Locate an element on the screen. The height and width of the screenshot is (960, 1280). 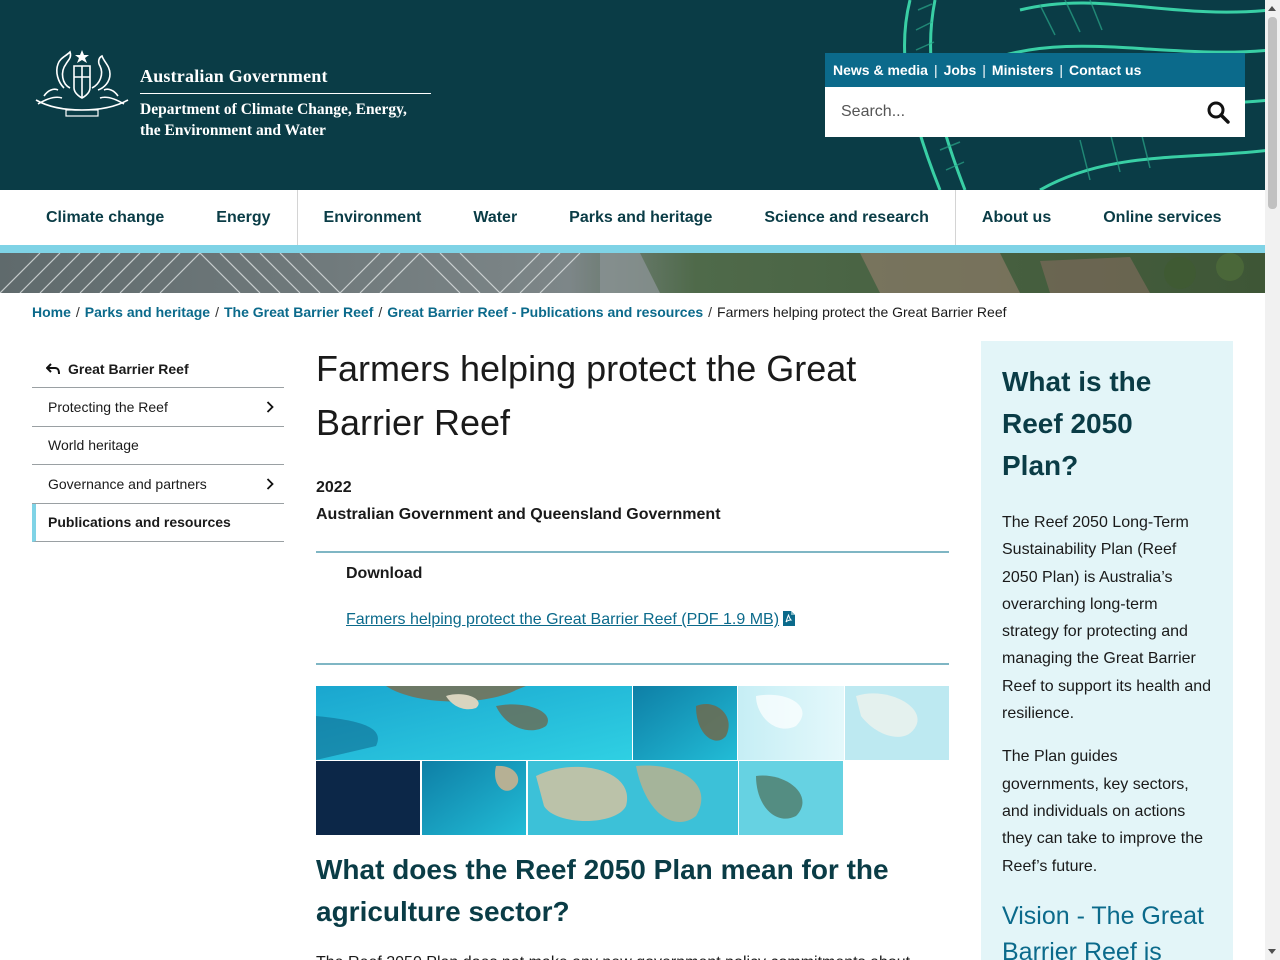
government-name: Australian Government is located at coordinates (285, 80).